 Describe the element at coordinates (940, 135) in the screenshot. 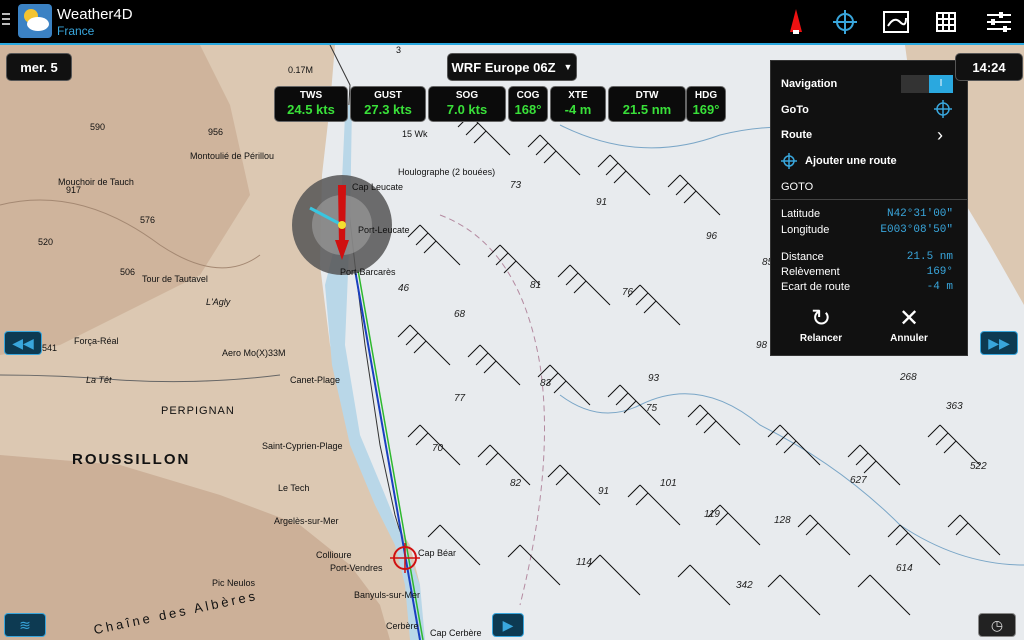

I see `chevron-right-icon: ›` at that location.